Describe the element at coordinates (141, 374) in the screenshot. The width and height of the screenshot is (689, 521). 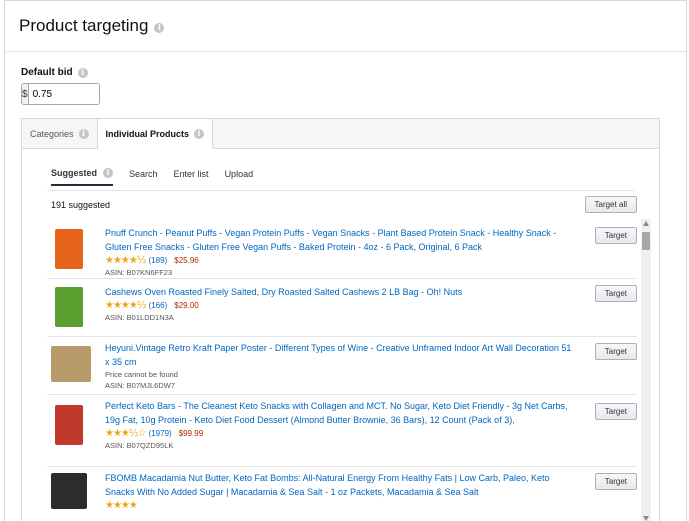
I see `price-unavailable-note: Price cannot be found` at that location.